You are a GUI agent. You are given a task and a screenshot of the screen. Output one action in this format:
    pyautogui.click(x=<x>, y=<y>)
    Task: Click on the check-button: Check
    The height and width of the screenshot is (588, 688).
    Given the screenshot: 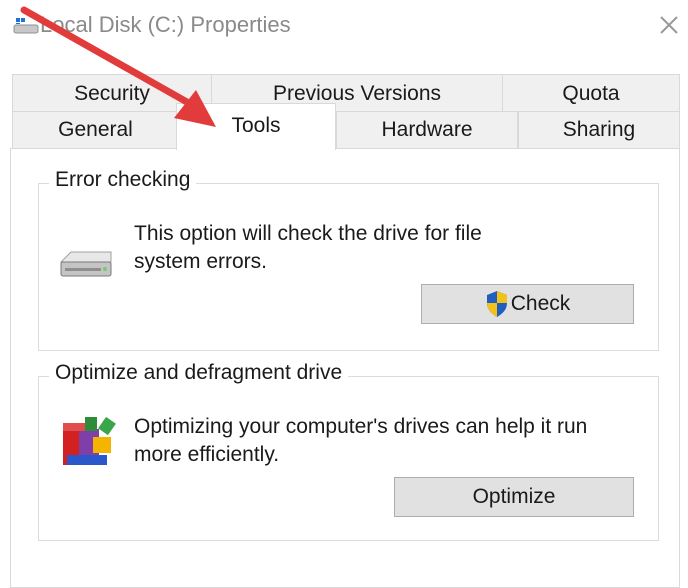 What is the action you would take?
    pyautogui.click(x=527, y=304)
    